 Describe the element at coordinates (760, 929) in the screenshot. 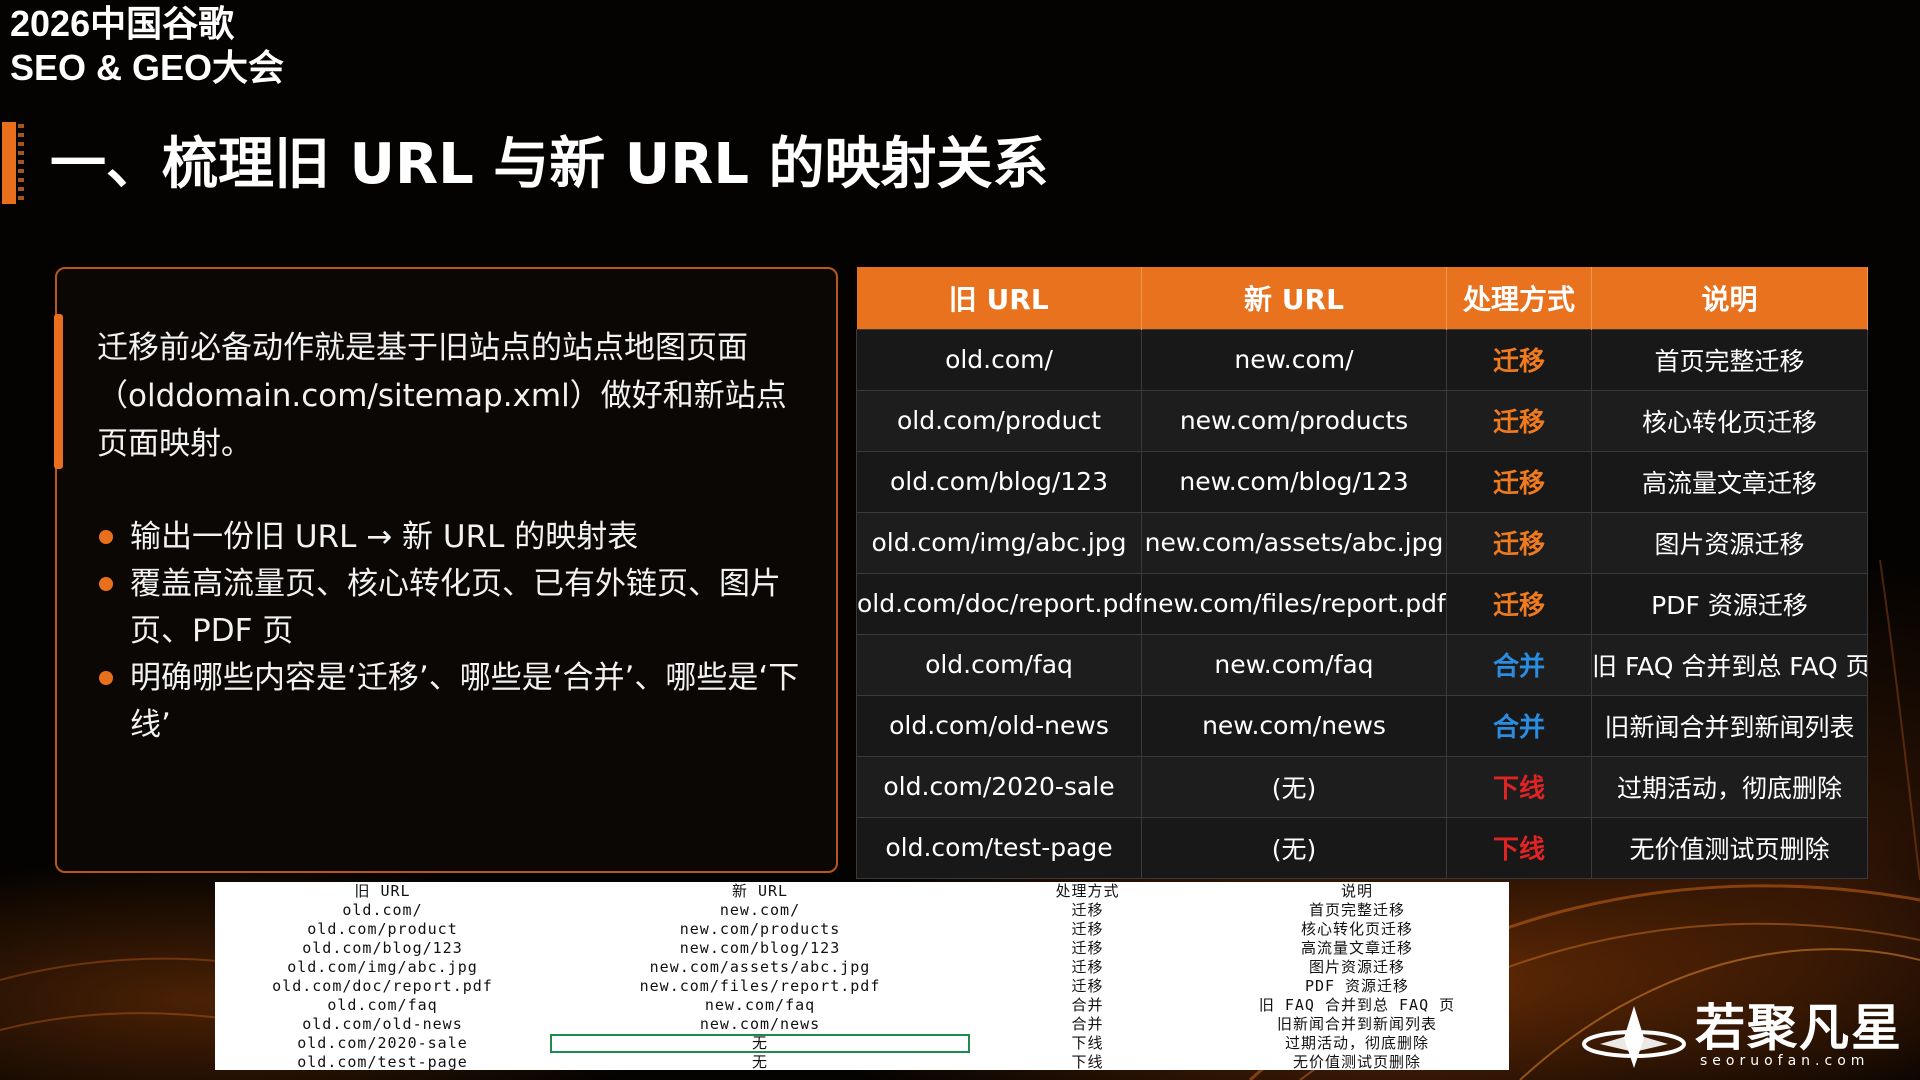

I see `spreadsheet-cell: new.com/products` at that location.